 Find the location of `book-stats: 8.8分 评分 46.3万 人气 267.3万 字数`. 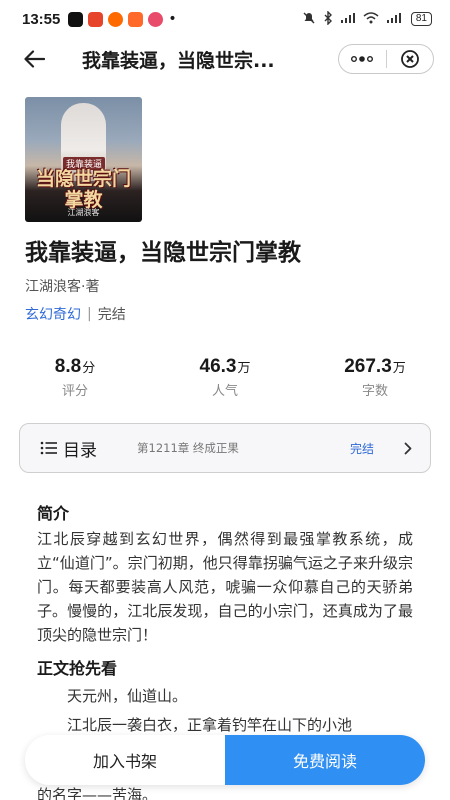

book-stats: 8.8分 评分 46.3万 人气 267.3万 字数 is located at coordinates (225, 377).